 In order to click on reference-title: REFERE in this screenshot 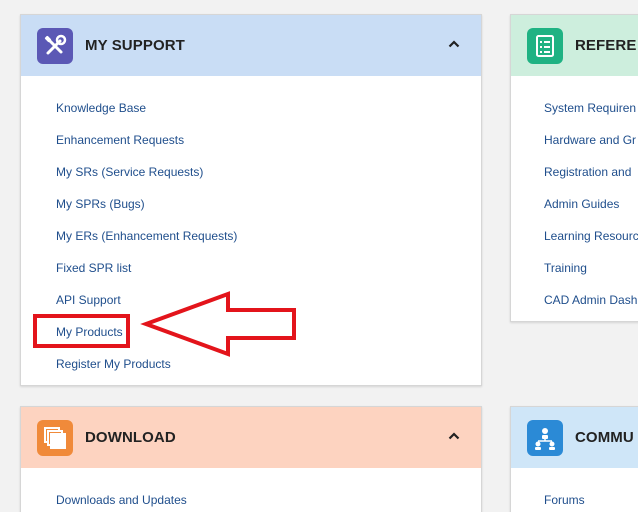, I will do `click(606, 45)`.